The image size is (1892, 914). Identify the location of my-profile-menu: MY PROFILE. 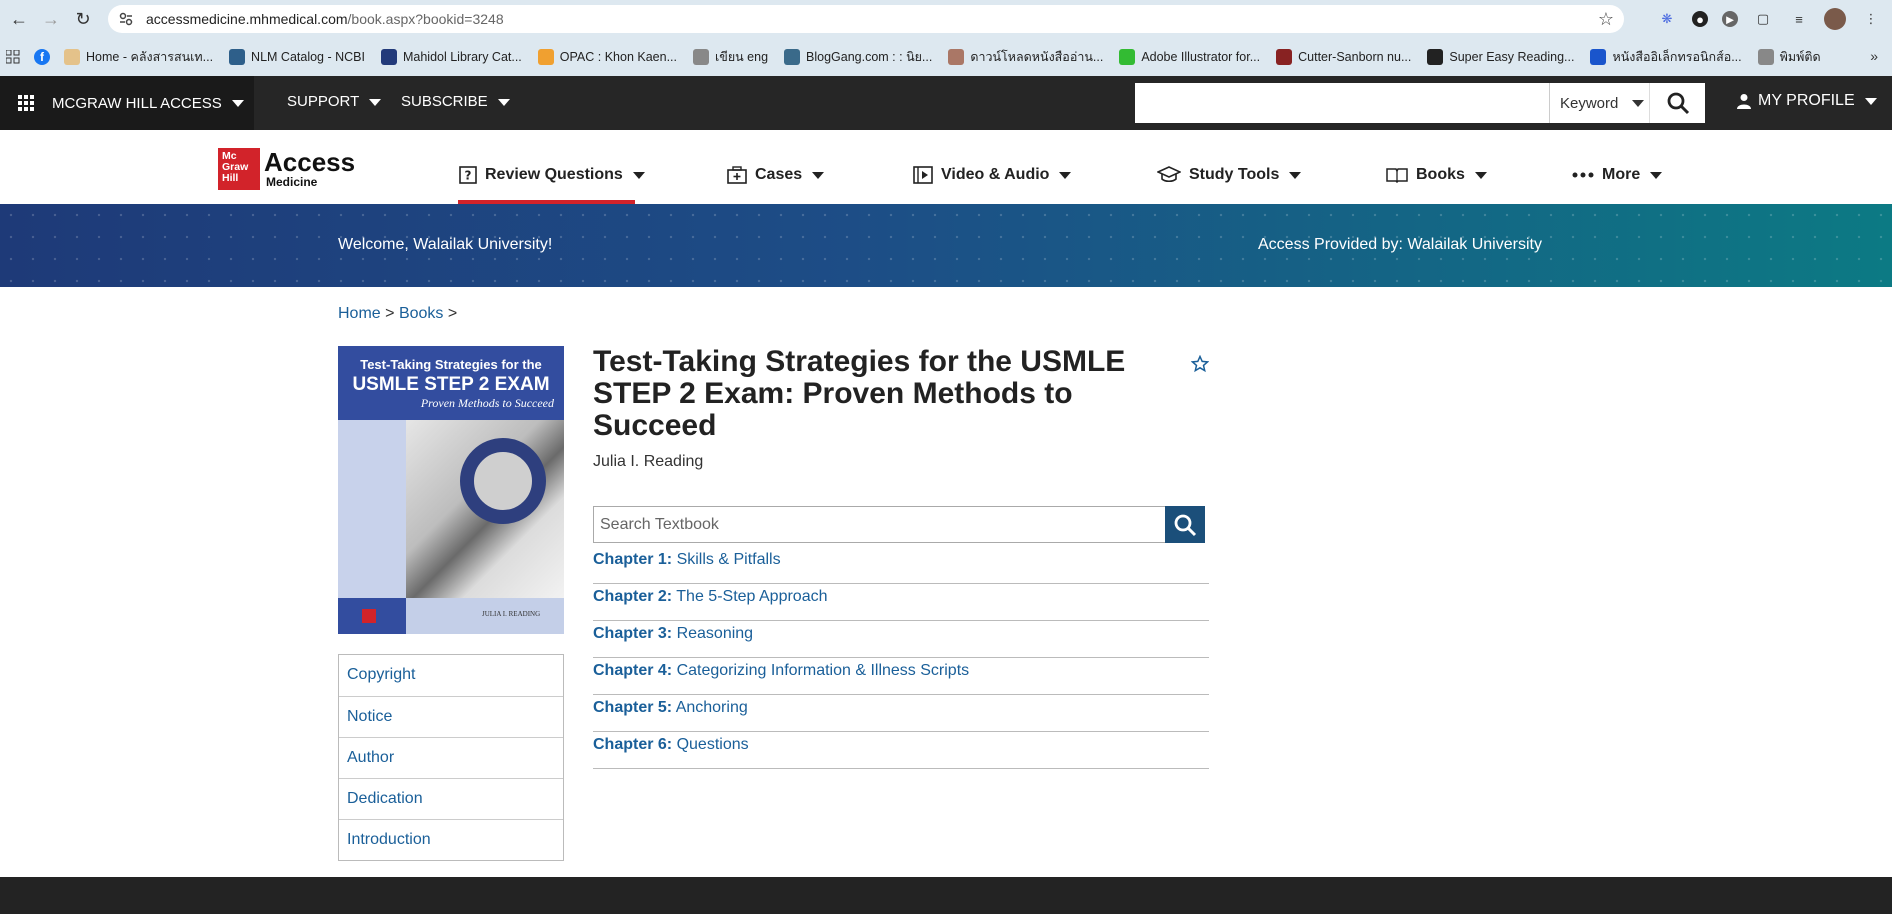
(1806, 101).